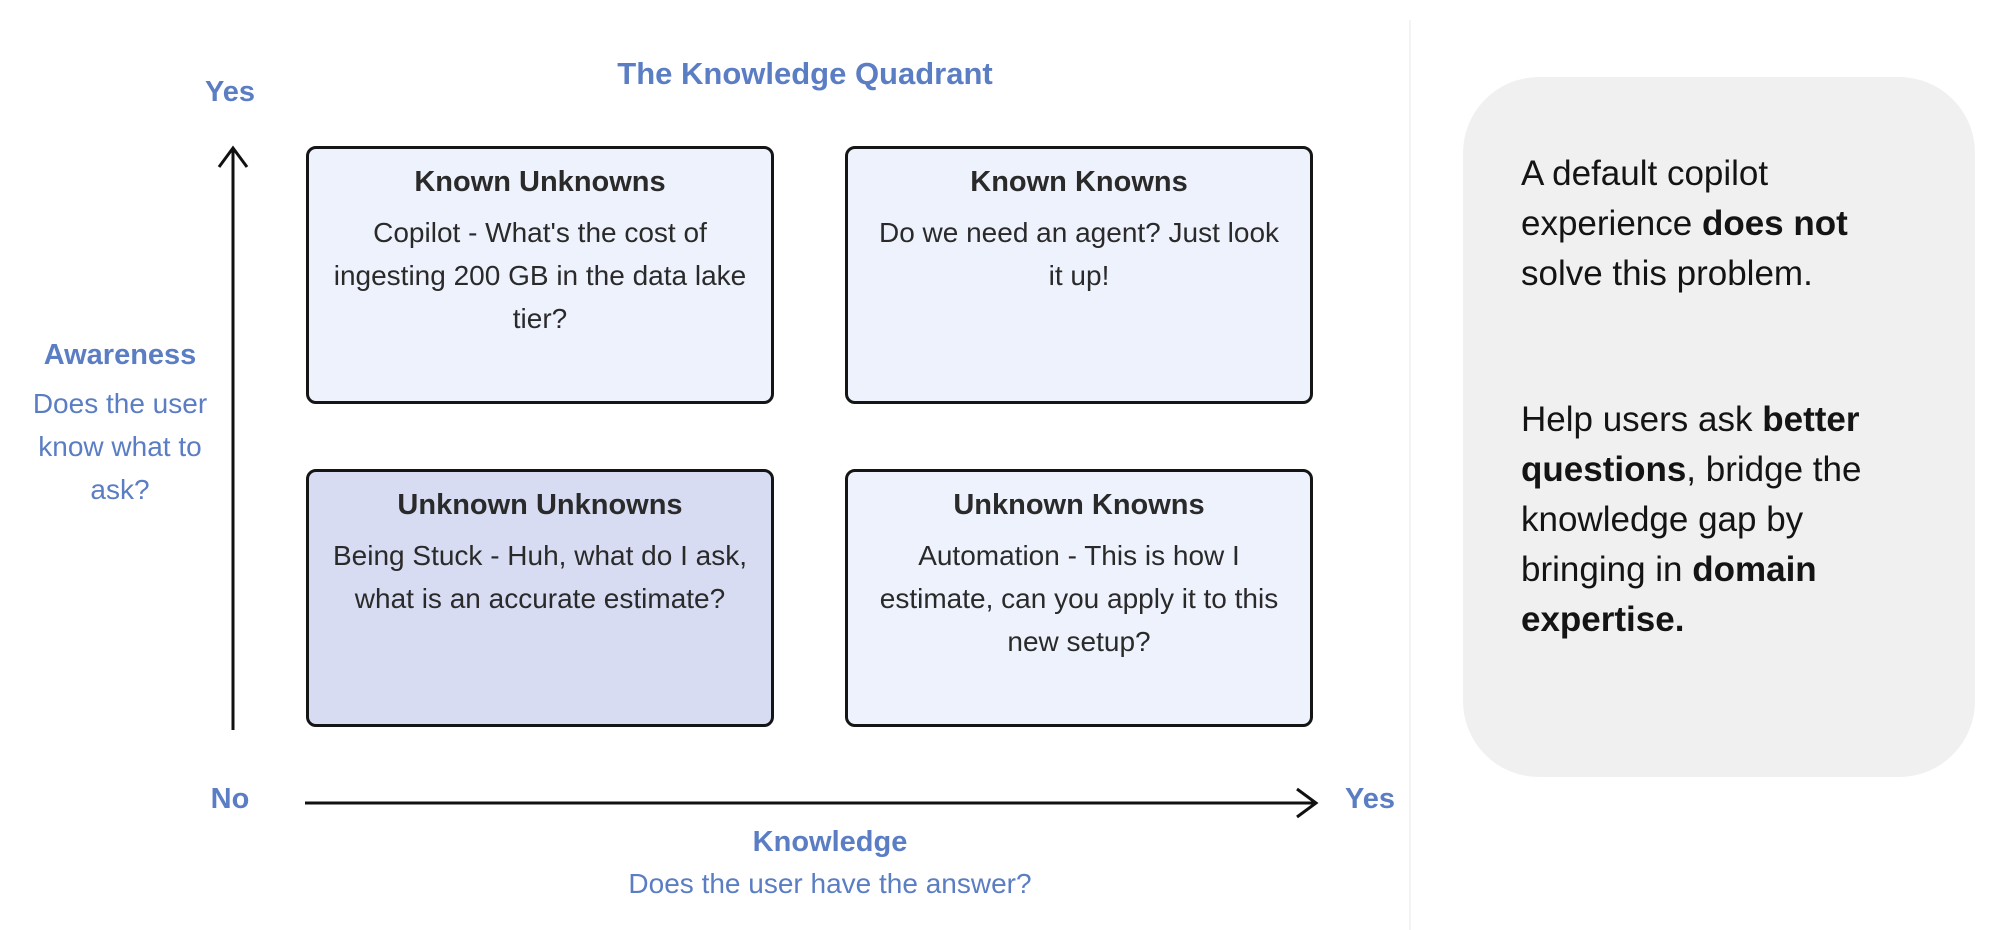 The width and height of the screenshot is (2008, 930). I want to click on callout-text: Help users ask, so click(1642, 419).